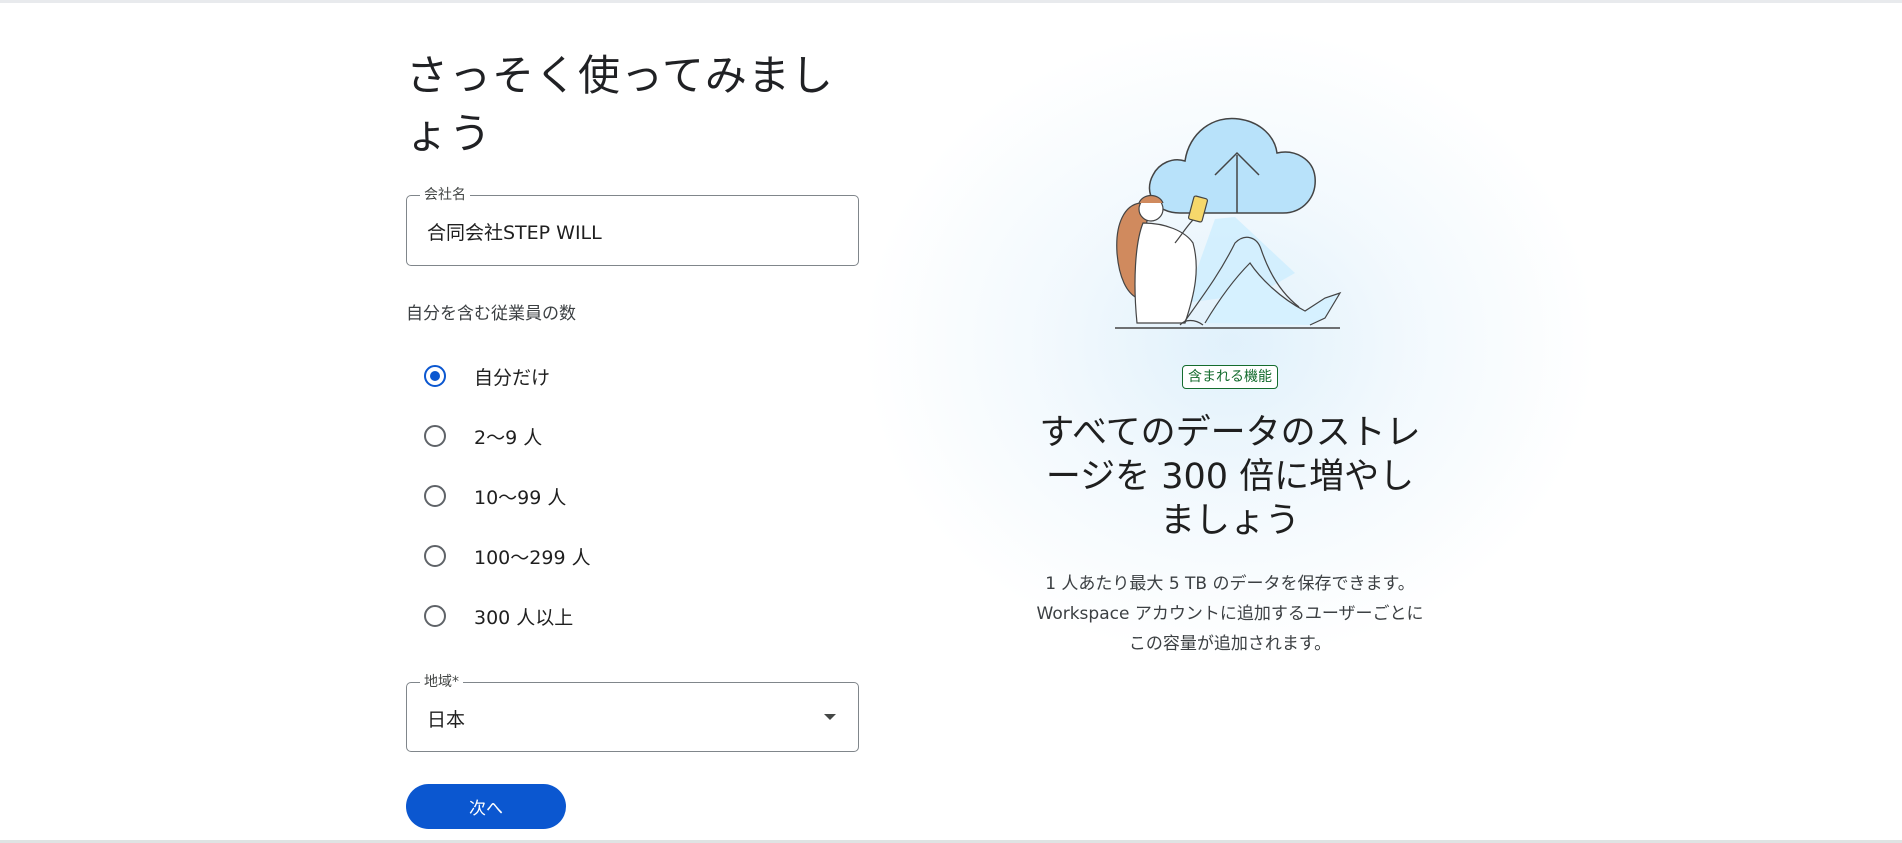  What do you see at coordinates (491, 314) in the screenshot?
I see `employee-count-label: 自分を含む従業員の数` at bounding box center [491, 314].